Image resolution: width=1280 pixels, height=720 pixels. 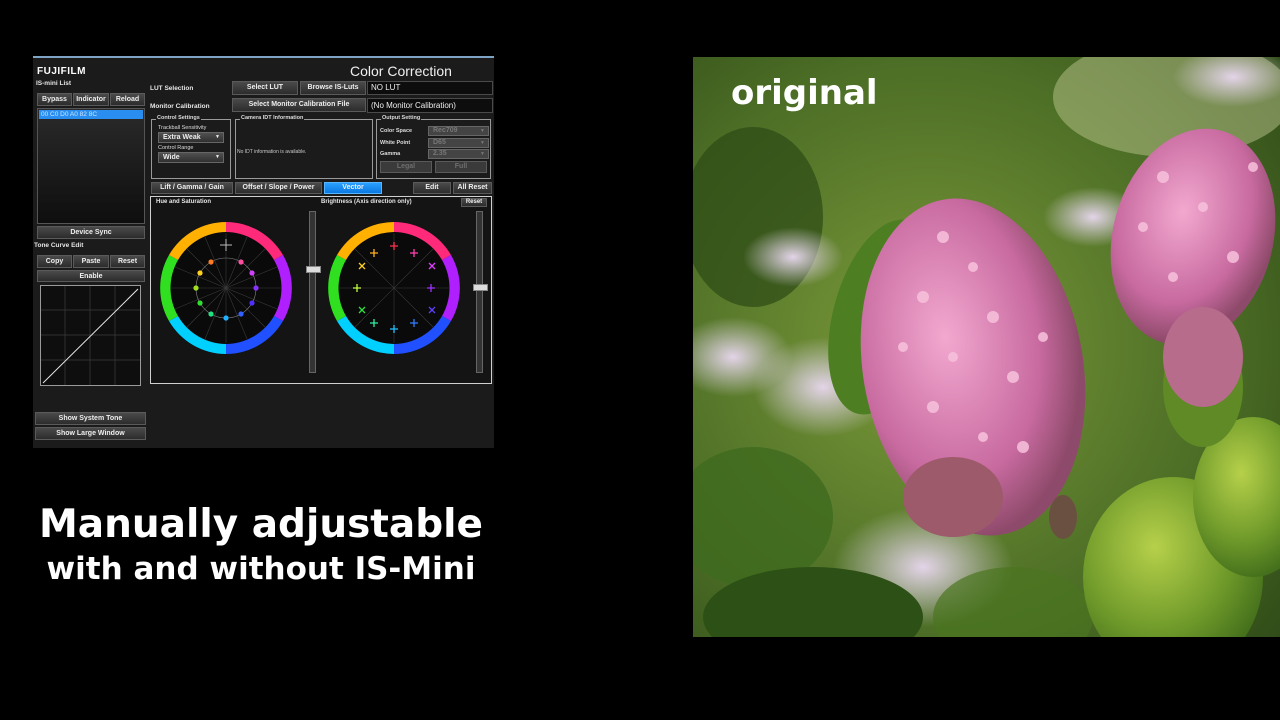 What do you see at coordinates (182, 128) in the screenshot?
I see `trackball-sensitivity-label: Trackball Sensitivity` at bounding box center [182, 128].